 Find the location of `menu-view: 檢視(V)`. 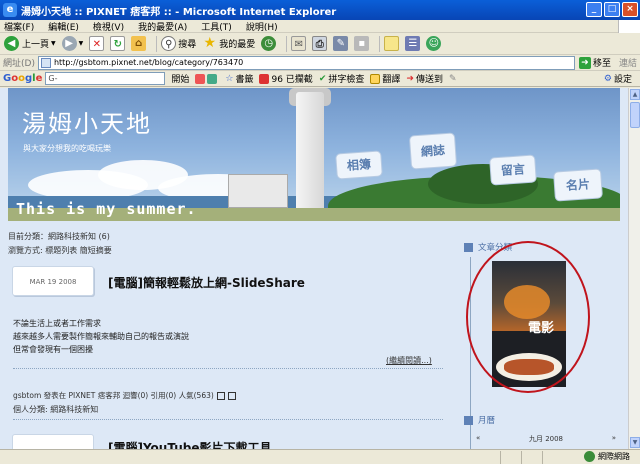

menu-view: 檢視(V) is located at coordinates (108, 26).